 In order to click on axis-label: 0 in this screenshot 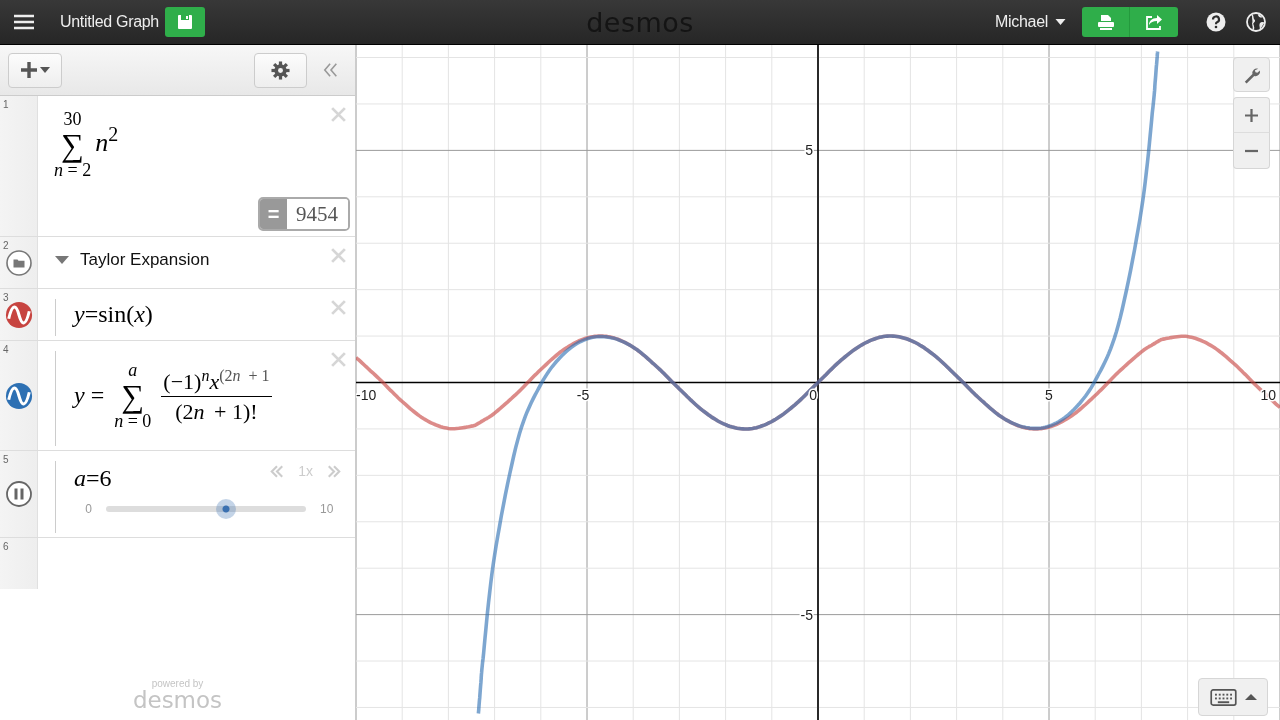, I will do `click(813, 394)`.